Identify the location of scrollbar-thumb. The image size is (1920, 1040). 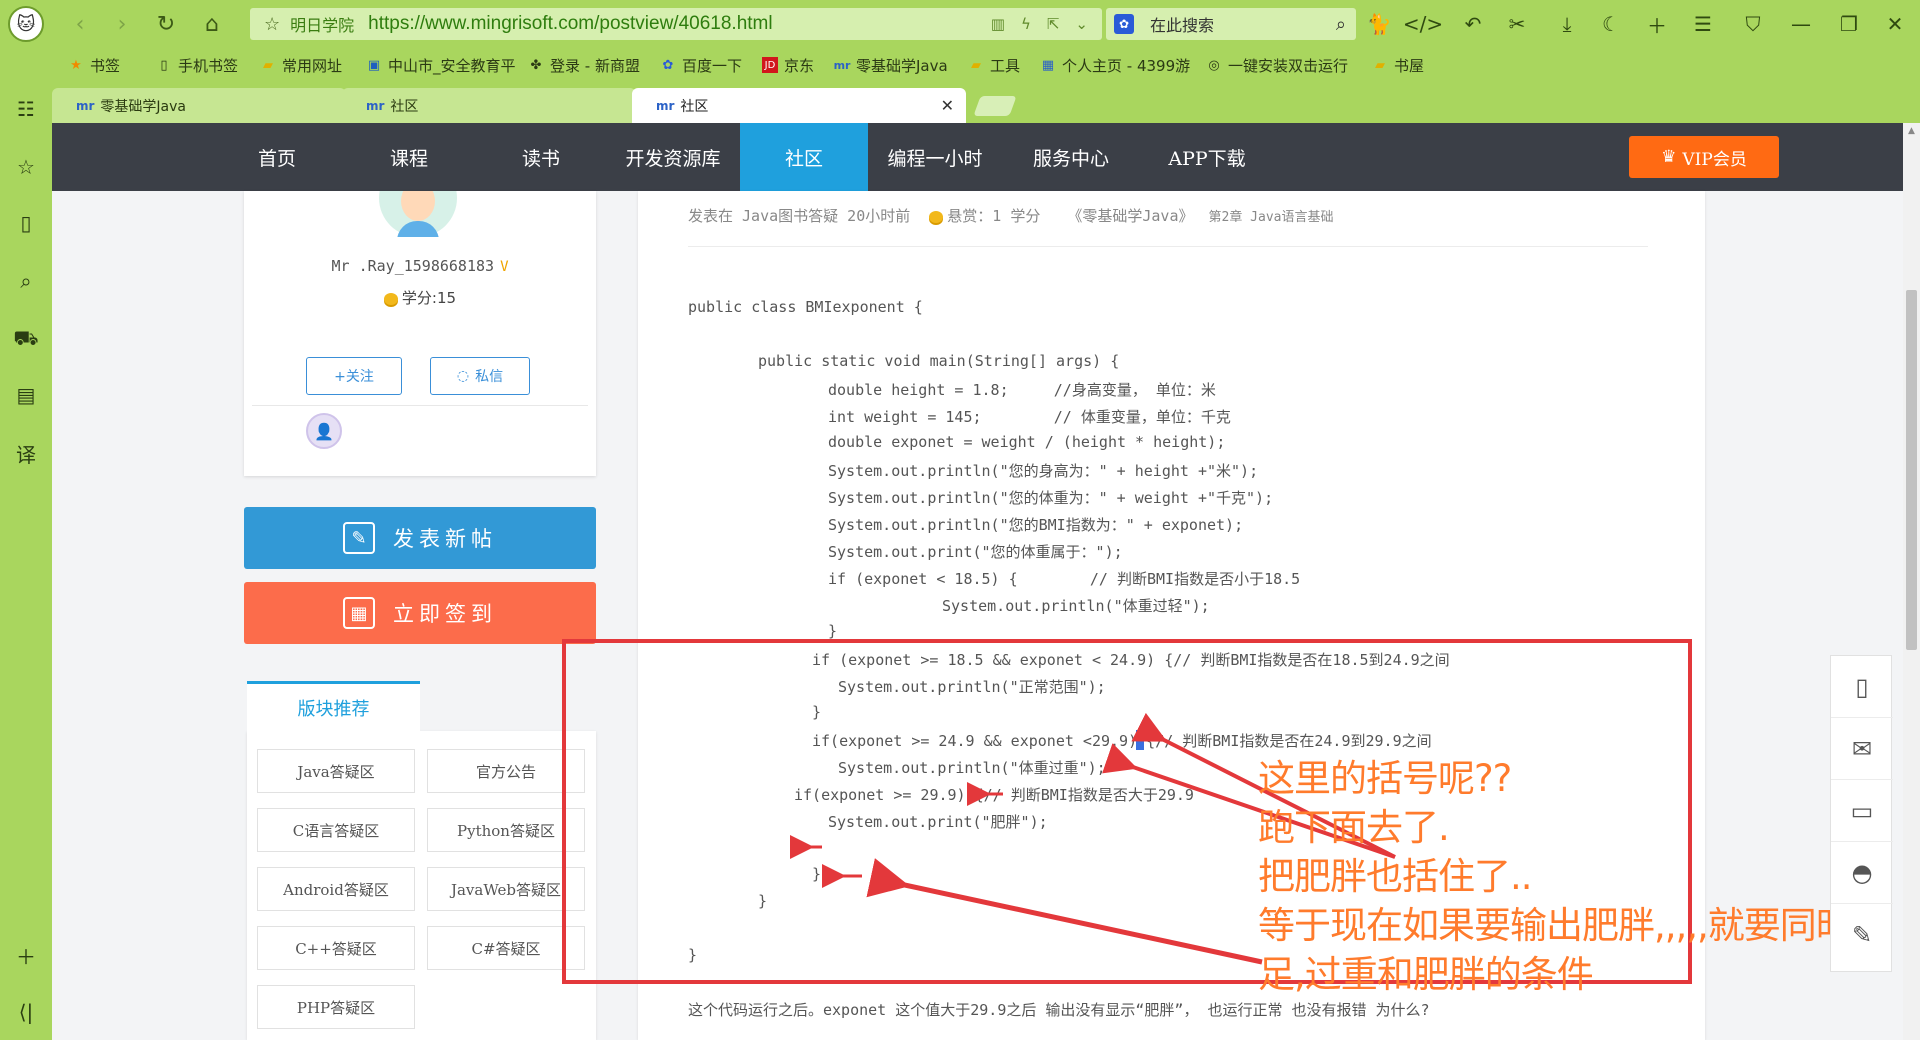
(1911, 470).